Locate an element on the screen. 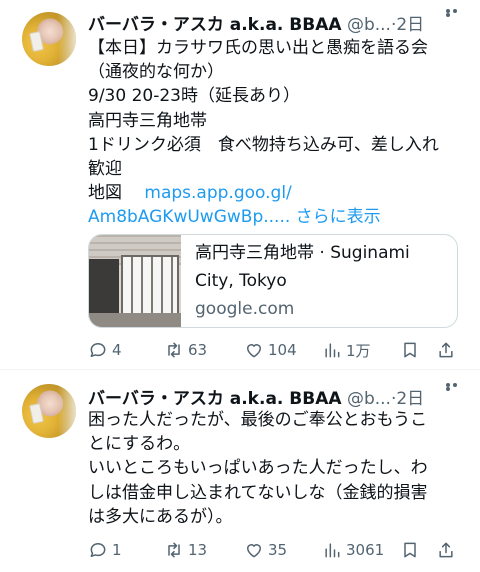  card-domain: google.com is located at coordinates (245, 309).